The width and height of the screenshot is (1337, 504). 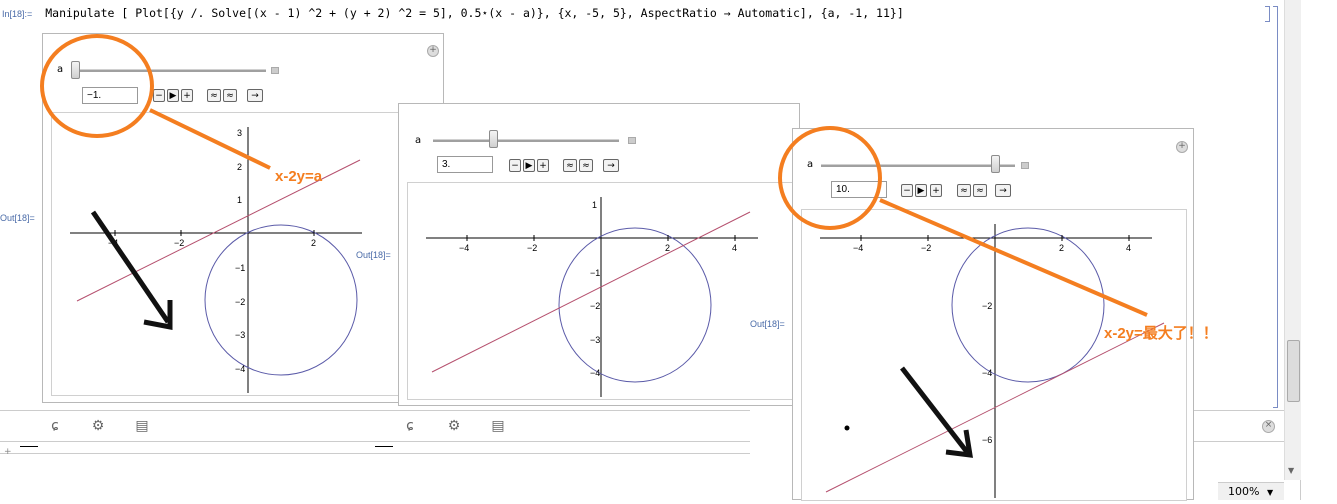 I want to click on annotation-label-2: x-2y=最大了！！, so click(x=1161, y=333).